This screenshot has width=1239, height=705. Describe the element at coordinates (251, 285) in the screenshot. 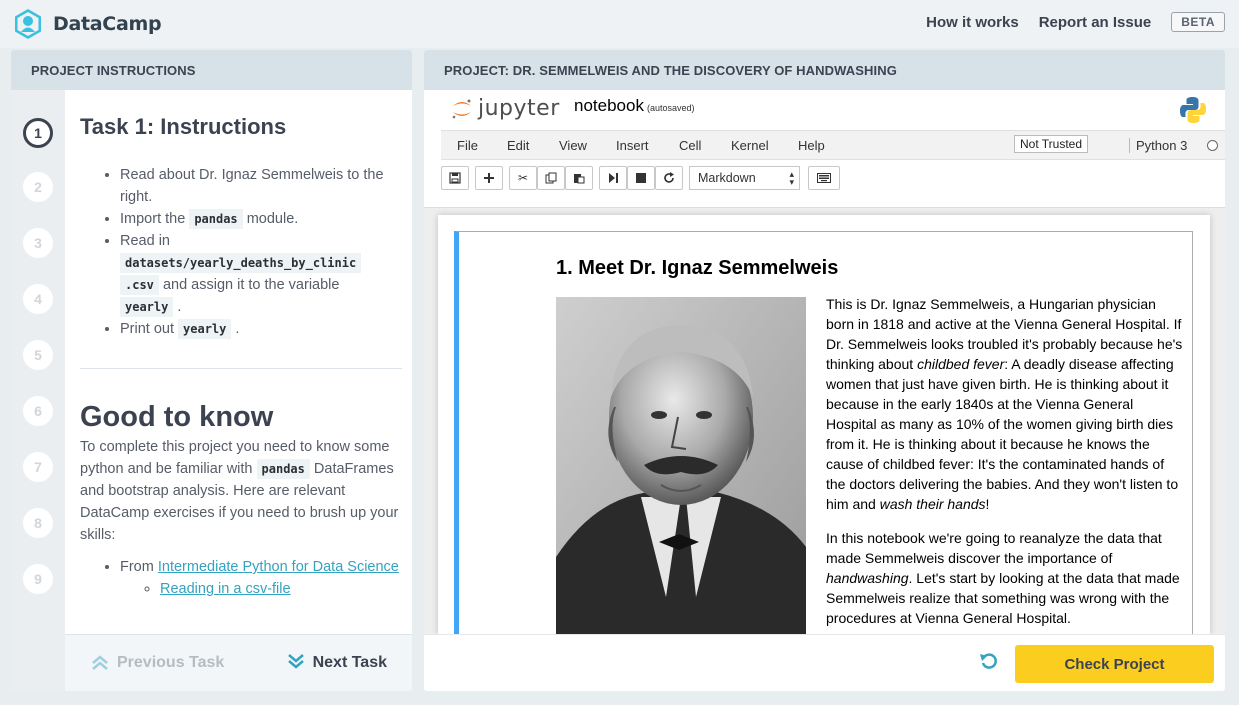

I see `bullet-text: and assign it to the variable` at that location.